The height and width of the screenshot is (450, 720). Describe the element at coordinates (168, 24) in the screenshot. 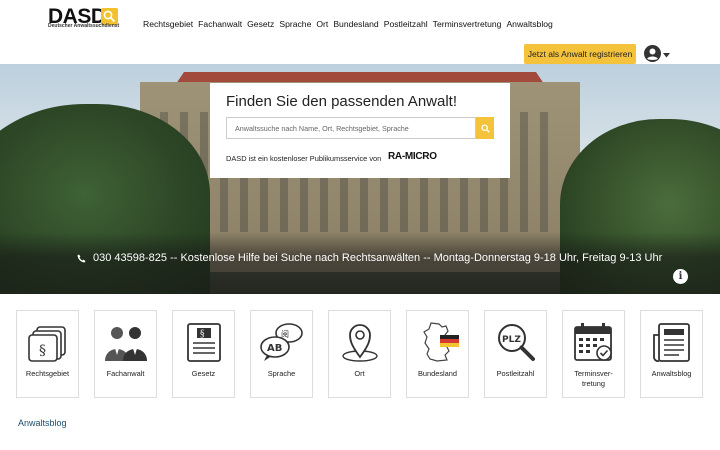

I see `nav-rechtsgebiet: Rechtsgebiet` at that location.